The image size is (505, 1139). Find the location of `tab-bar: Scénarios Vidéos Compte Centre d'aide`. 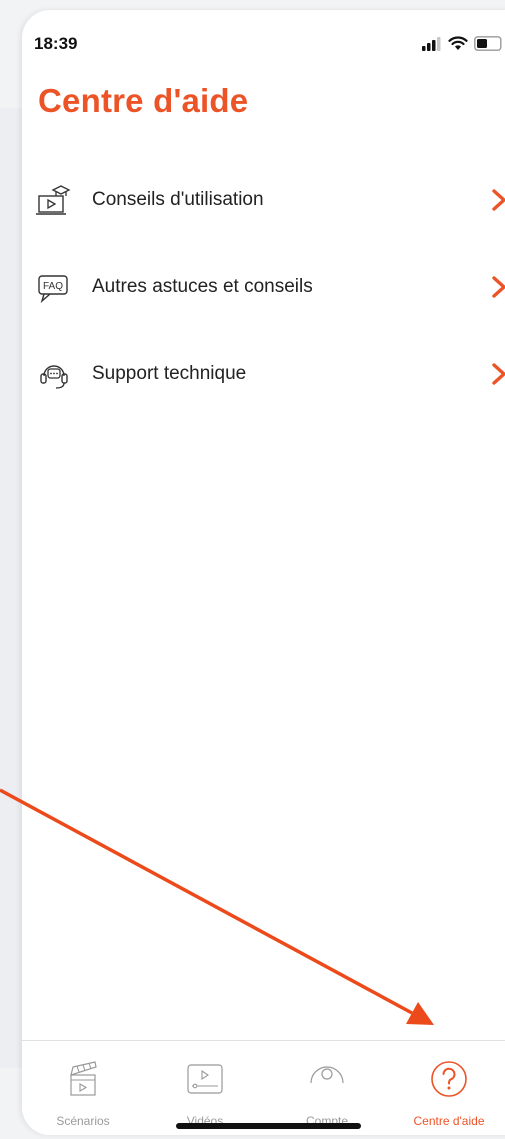

tab-bar: Scénarios Vidéos Compte Centre d'aide is located at coordinates (263, 1087).